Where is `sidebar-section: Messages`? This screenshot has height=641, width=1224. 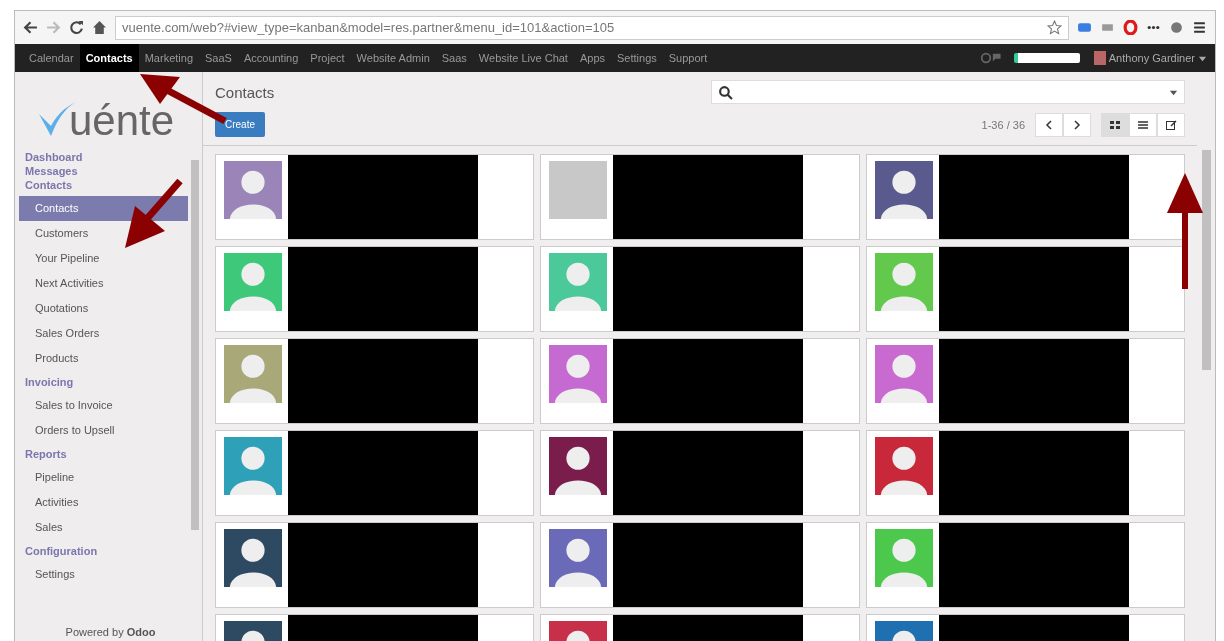
sidebar-section: Messages is located at coordinates (103, 171).